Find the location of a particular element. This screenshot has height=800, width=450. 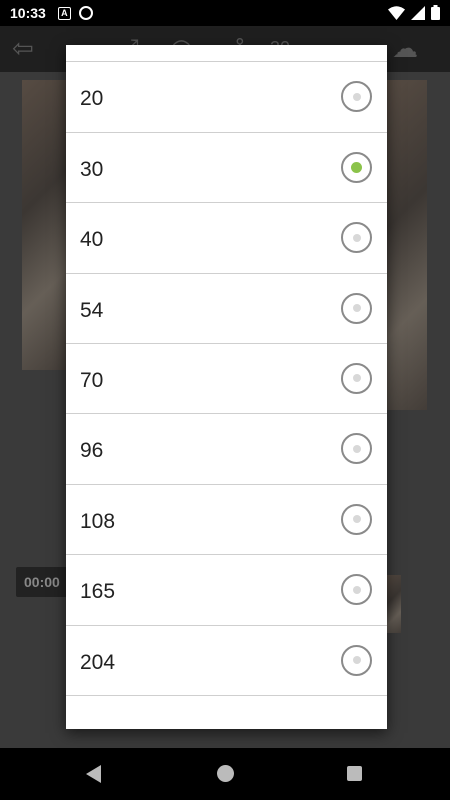

cloud-upload-icon: ☁ is located at coordinates (405, 48).